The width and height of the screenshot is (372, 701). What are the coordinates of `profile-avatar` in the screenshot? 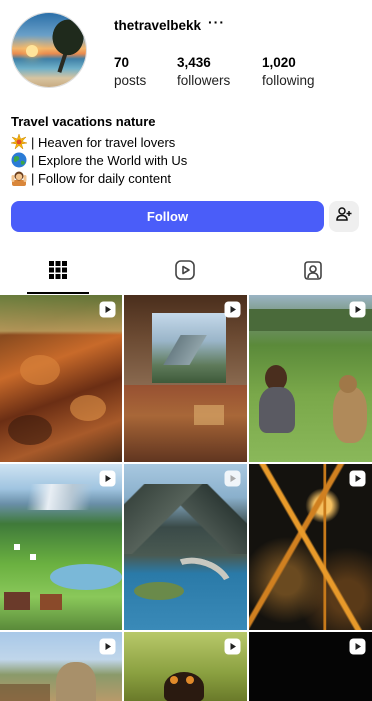 It's located at (49, 50).